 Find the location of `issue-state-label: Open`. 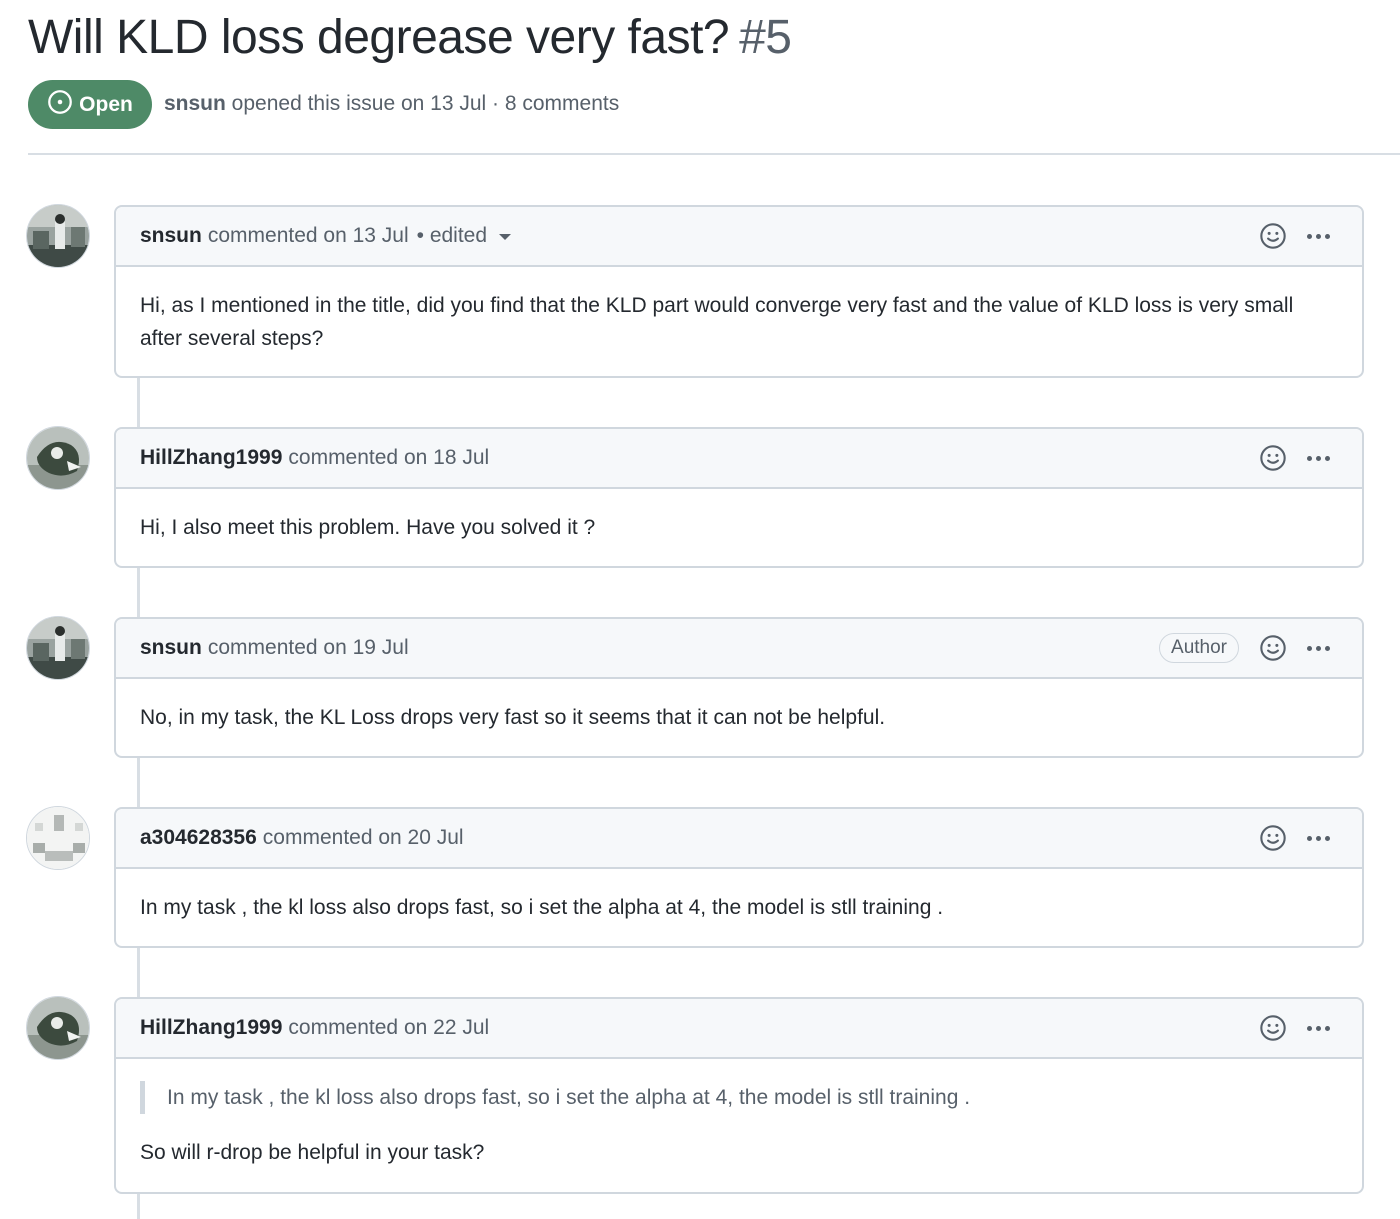

issue-state-label: Open is located at coordinates (106, 104).